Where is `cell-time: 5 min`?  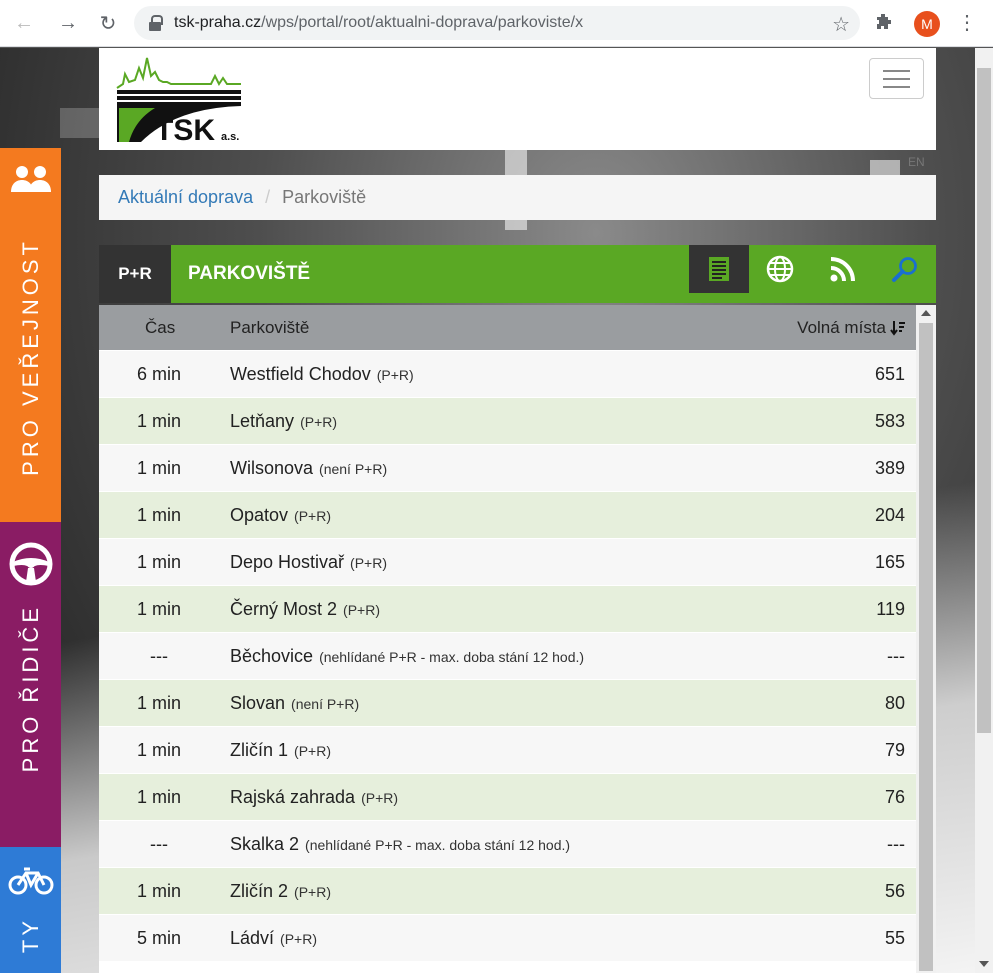 cell-time: 5 min is located at coordinates (158, 937).